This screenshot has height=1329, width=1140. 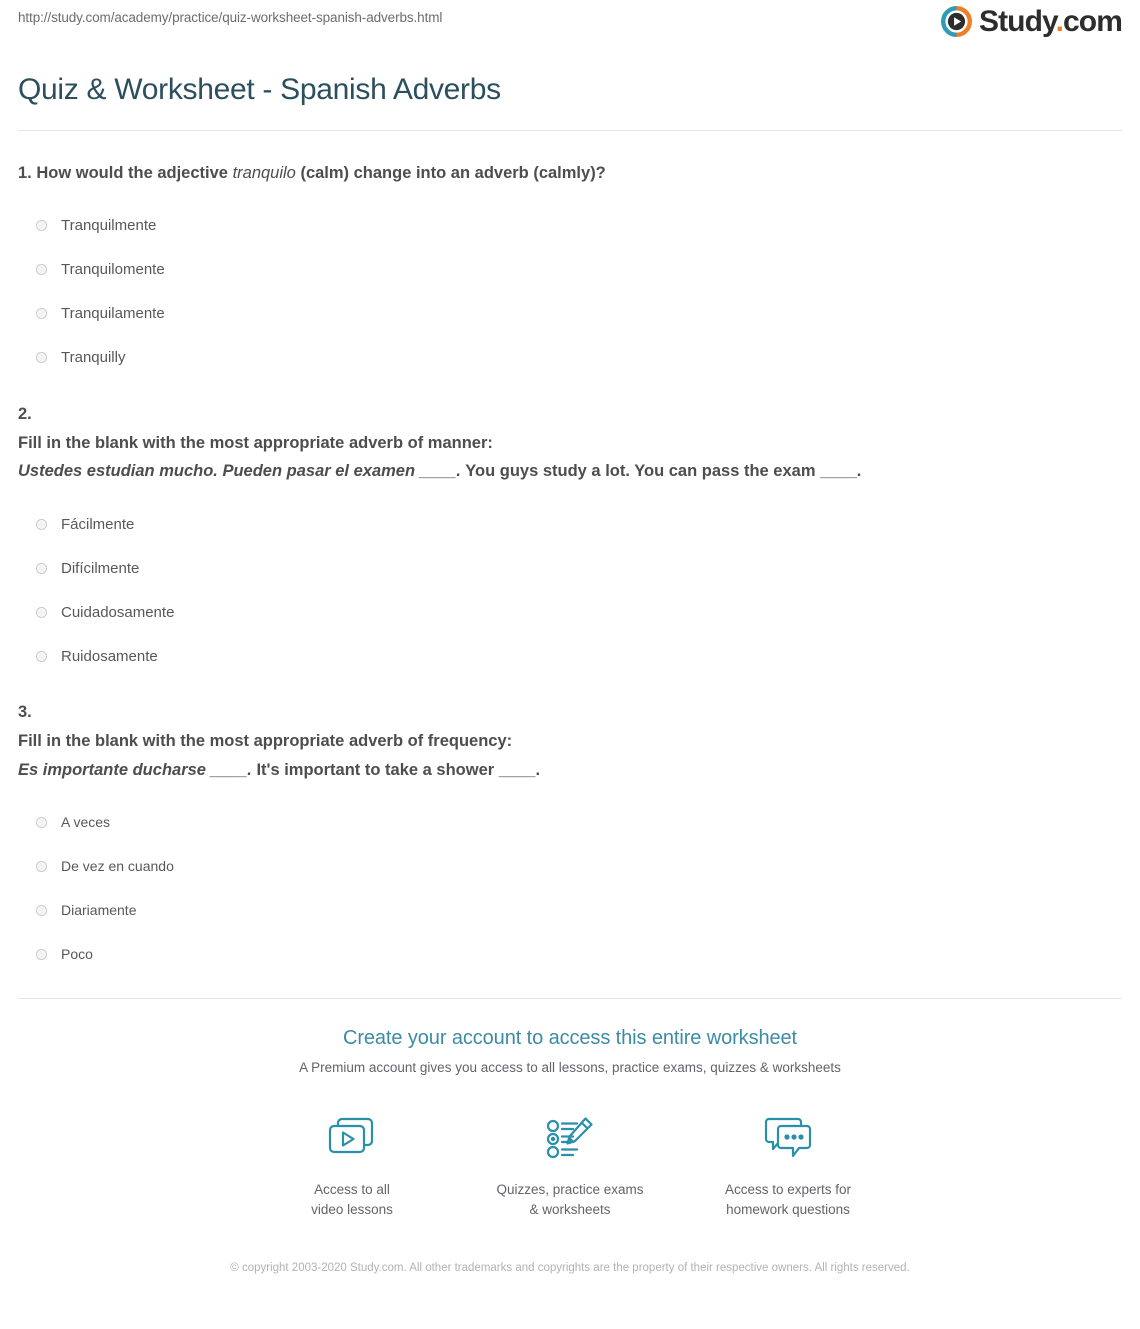 I want to click on feature-caption-line2: homework questions, so click(x=788, y=1209).